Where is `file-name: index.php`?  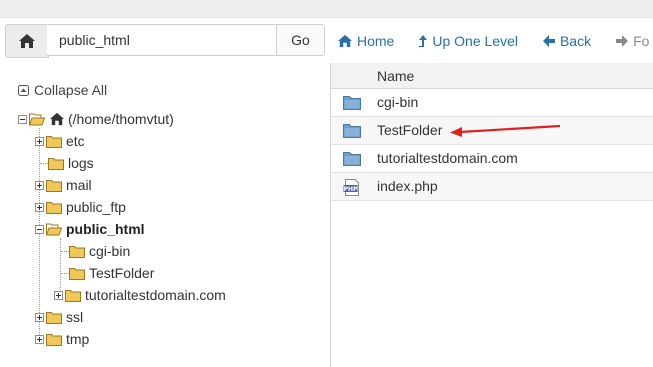
file-name: index.php is located at coordinates (407, 186).